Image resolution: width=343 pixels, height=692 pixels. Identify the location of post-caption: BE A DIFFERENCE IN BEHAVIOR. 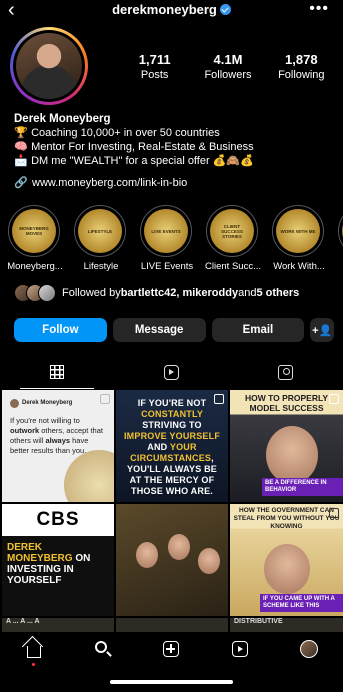
(302, 487).